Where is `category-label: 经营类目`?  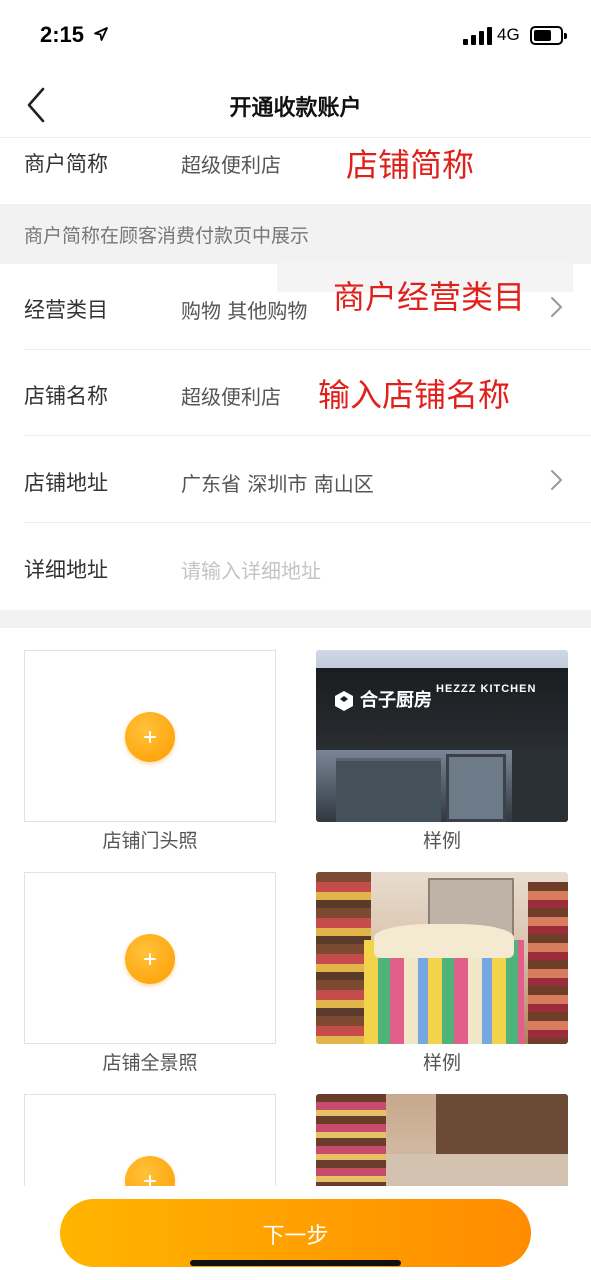 category-label: 经营类目 is located at coordinates (66, 310).